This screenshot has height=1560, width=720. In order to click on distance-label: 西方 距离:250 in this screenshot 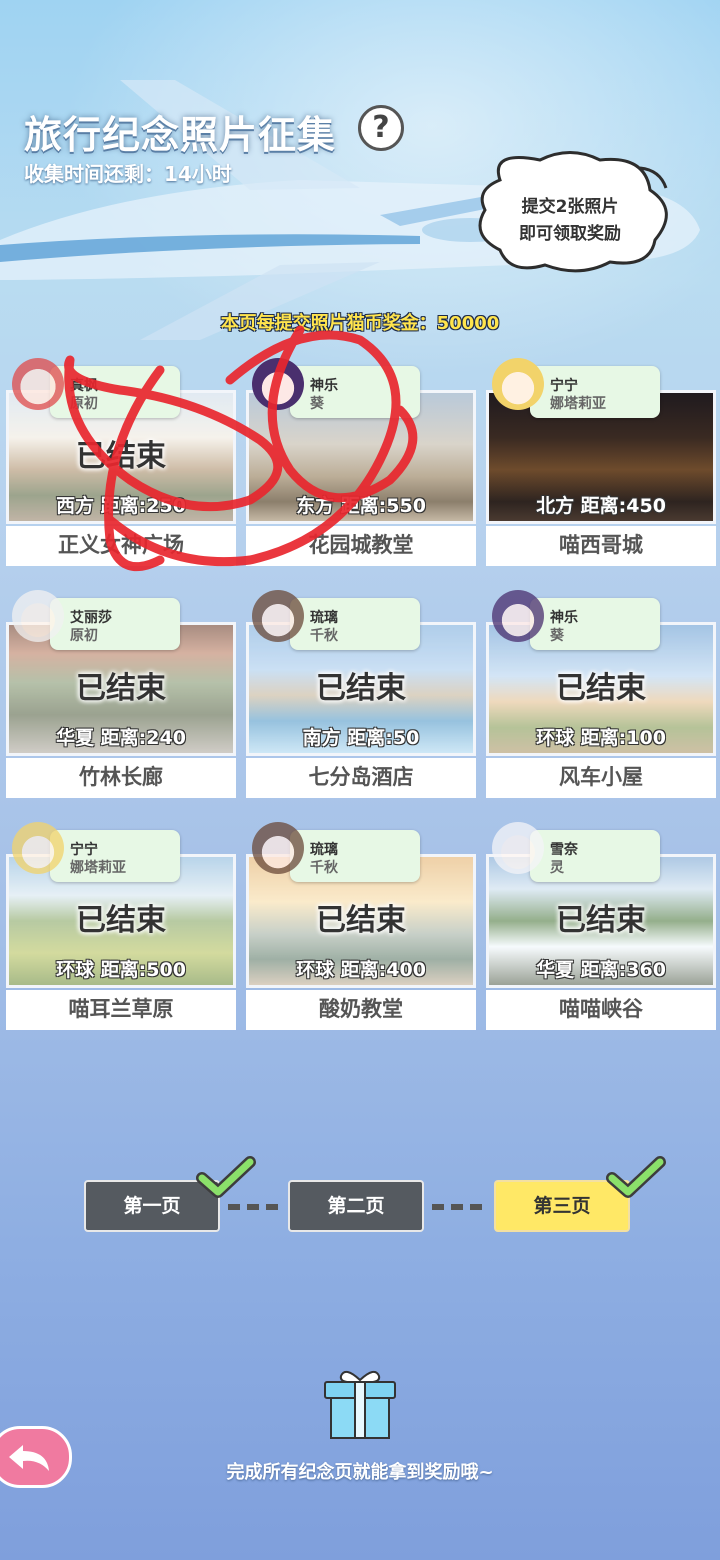, I will do `click(121, 506)`.